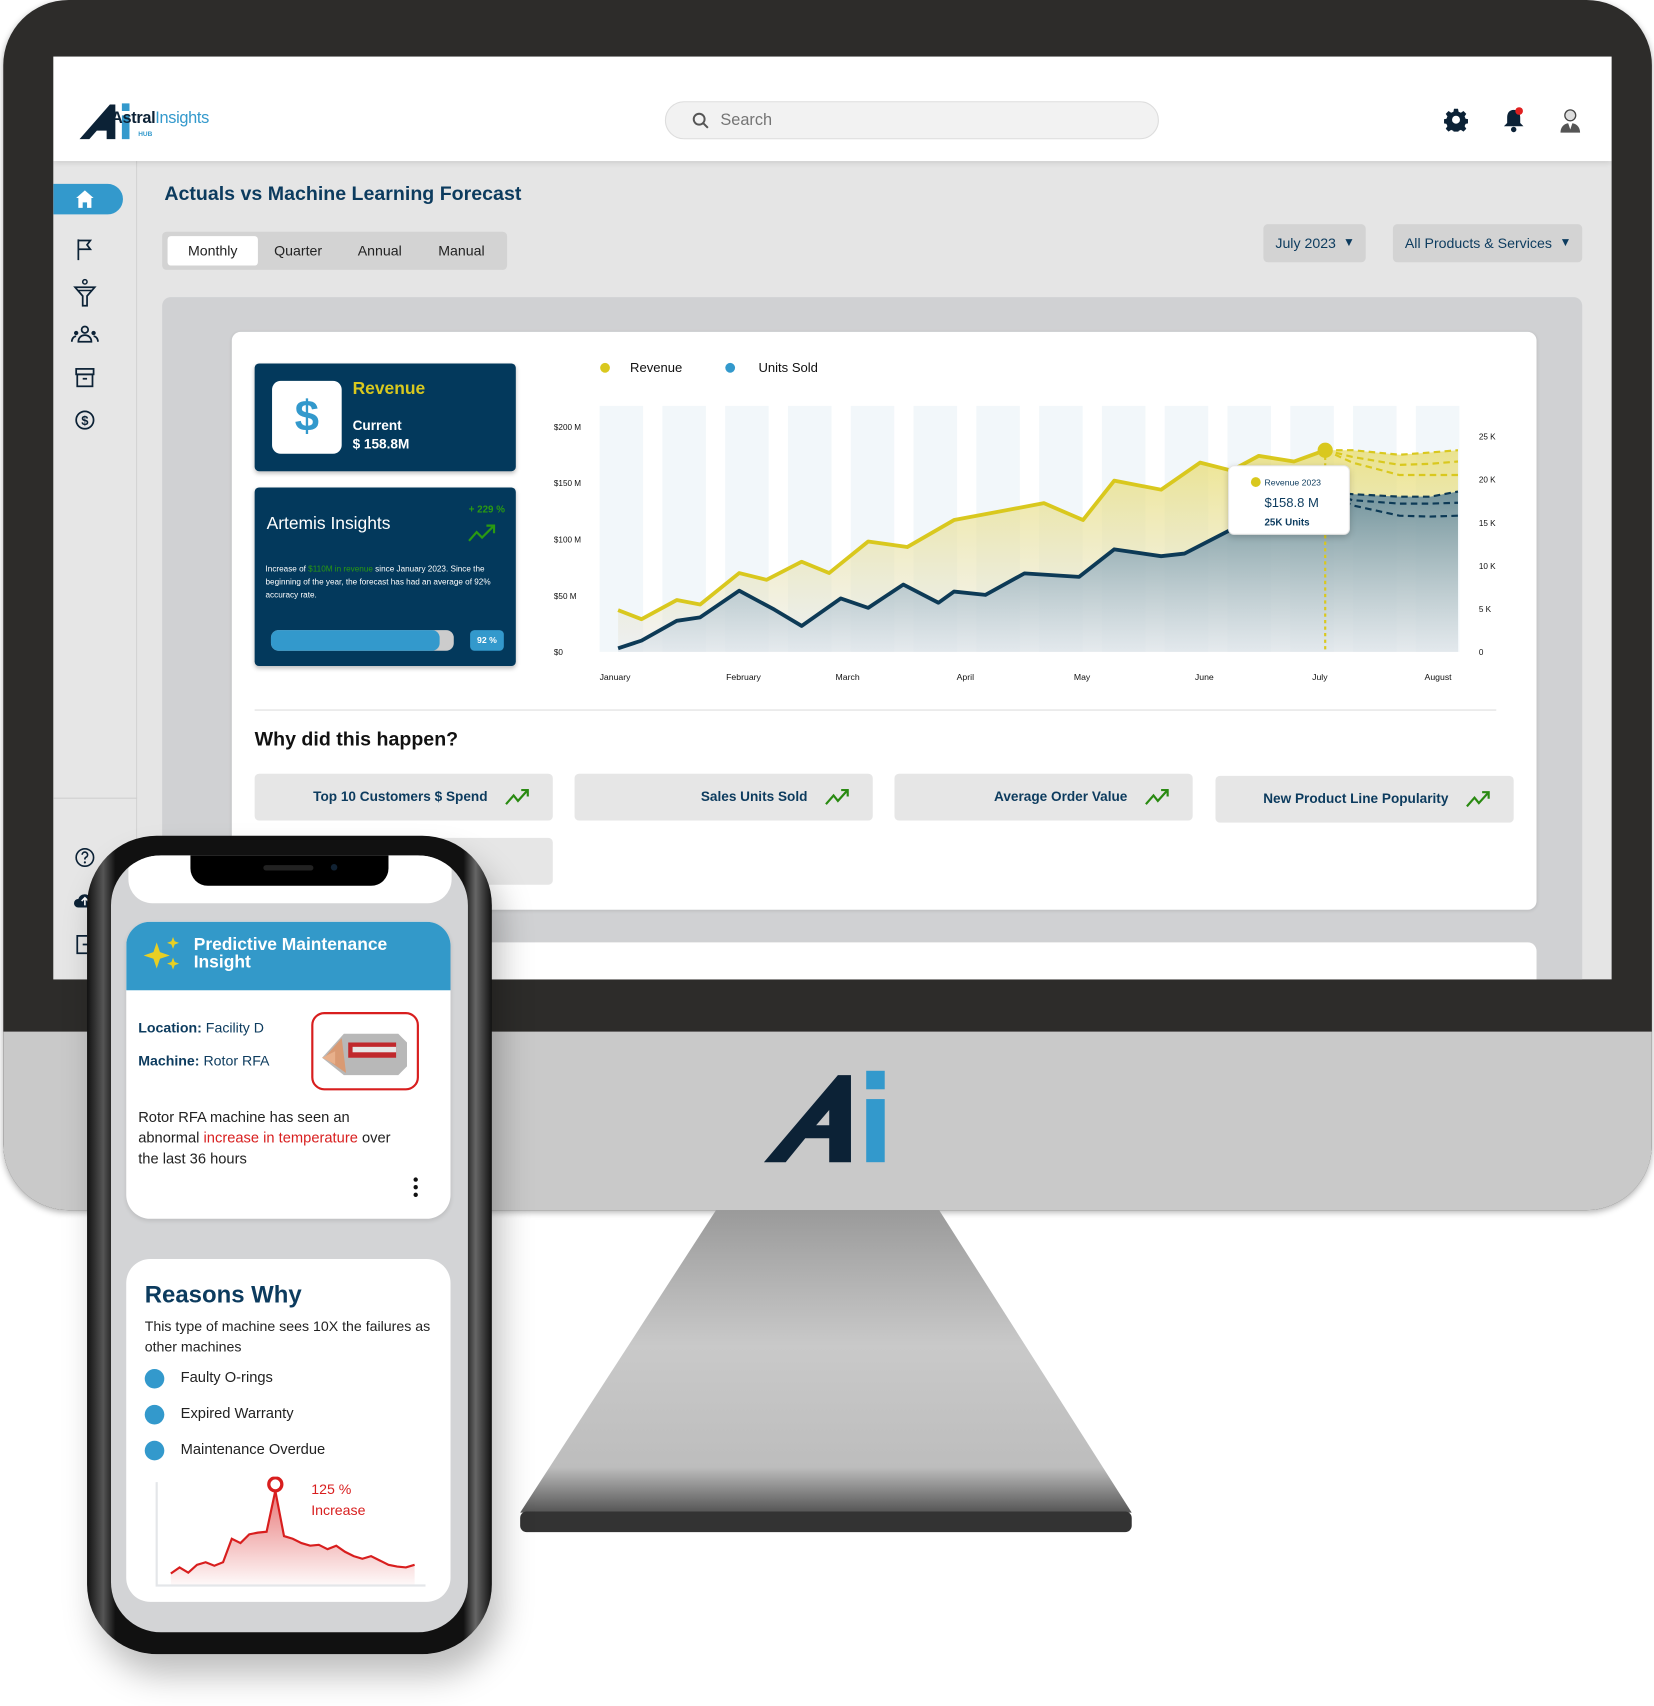 This screenshot has height=1706, width=1654. I want to click on temperature-sparkline, so click(290, 1531).